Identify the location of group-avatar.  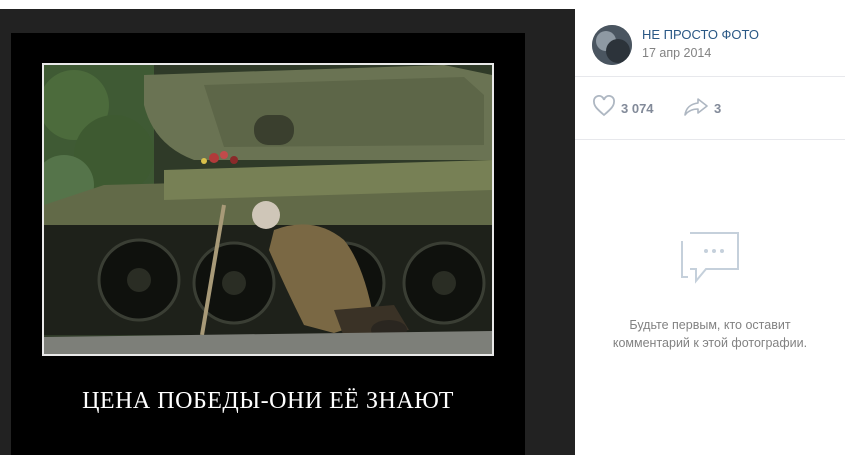
(612, 45).